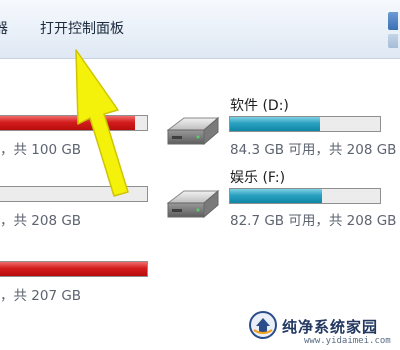 Image resolution: width=400 pixels, height=350 pixels. I want to click on drive-usage-text: ，共 208 GB, so click(41, 221).